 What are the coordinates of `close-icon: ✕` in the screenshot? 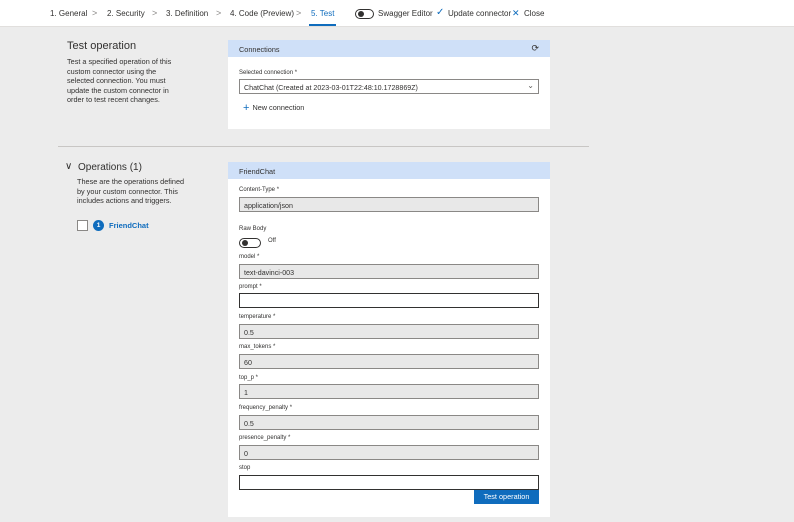 It's located at (516, 13).